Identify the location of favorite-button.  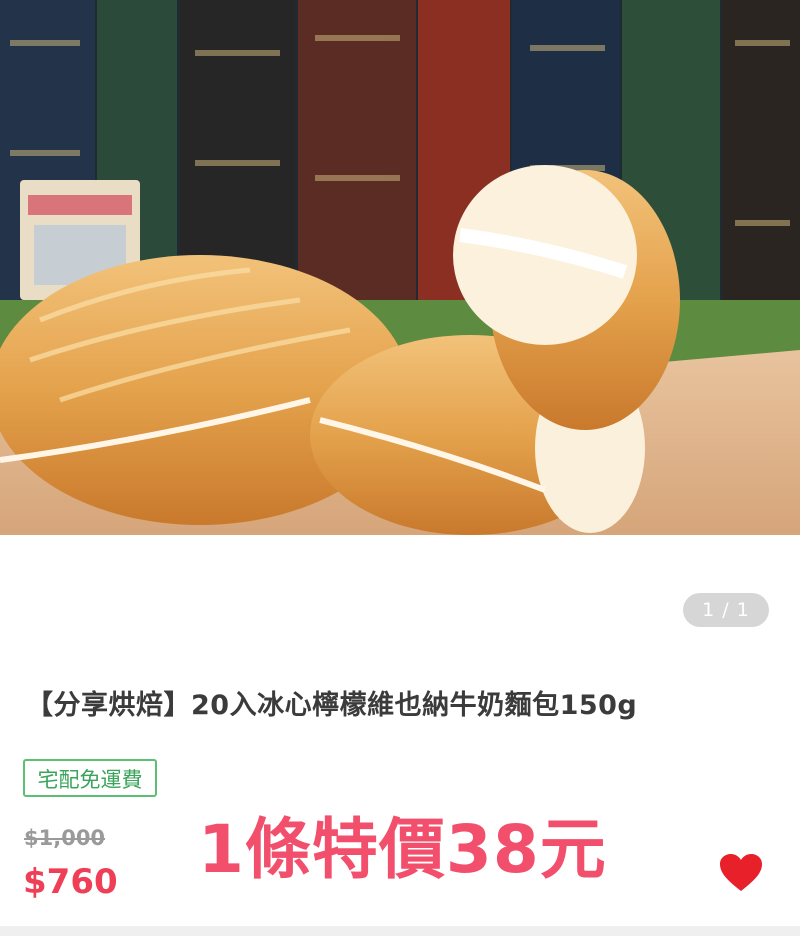
(741, 873).